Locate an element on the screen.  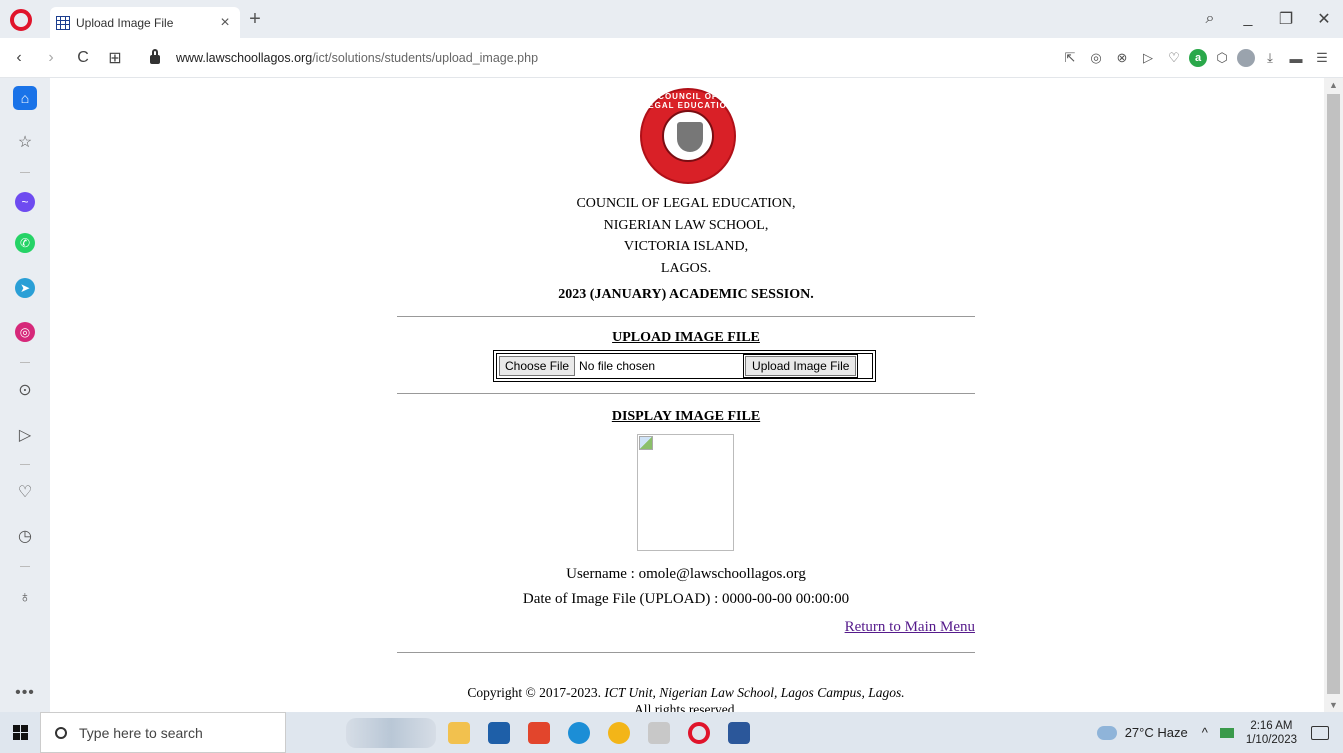
whatsapp-icon: ✆ is located at coordinates (25, 243).